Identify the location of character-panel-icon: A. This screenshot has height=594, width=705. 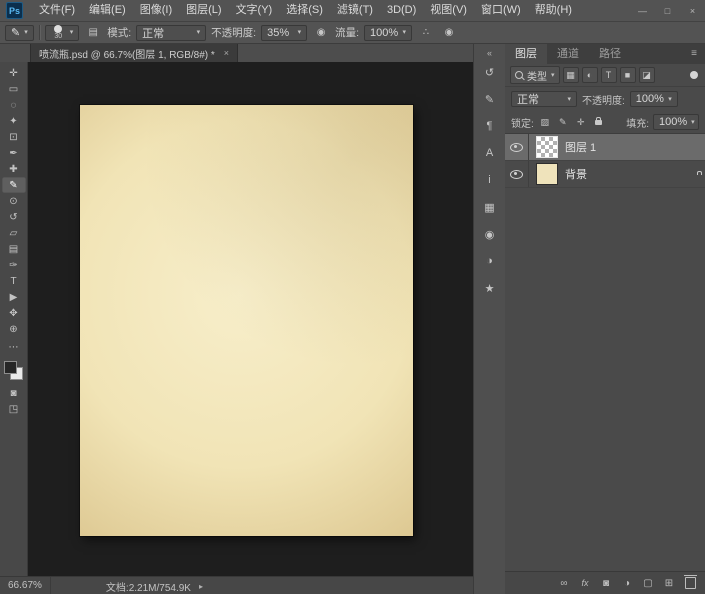
(490, 153).